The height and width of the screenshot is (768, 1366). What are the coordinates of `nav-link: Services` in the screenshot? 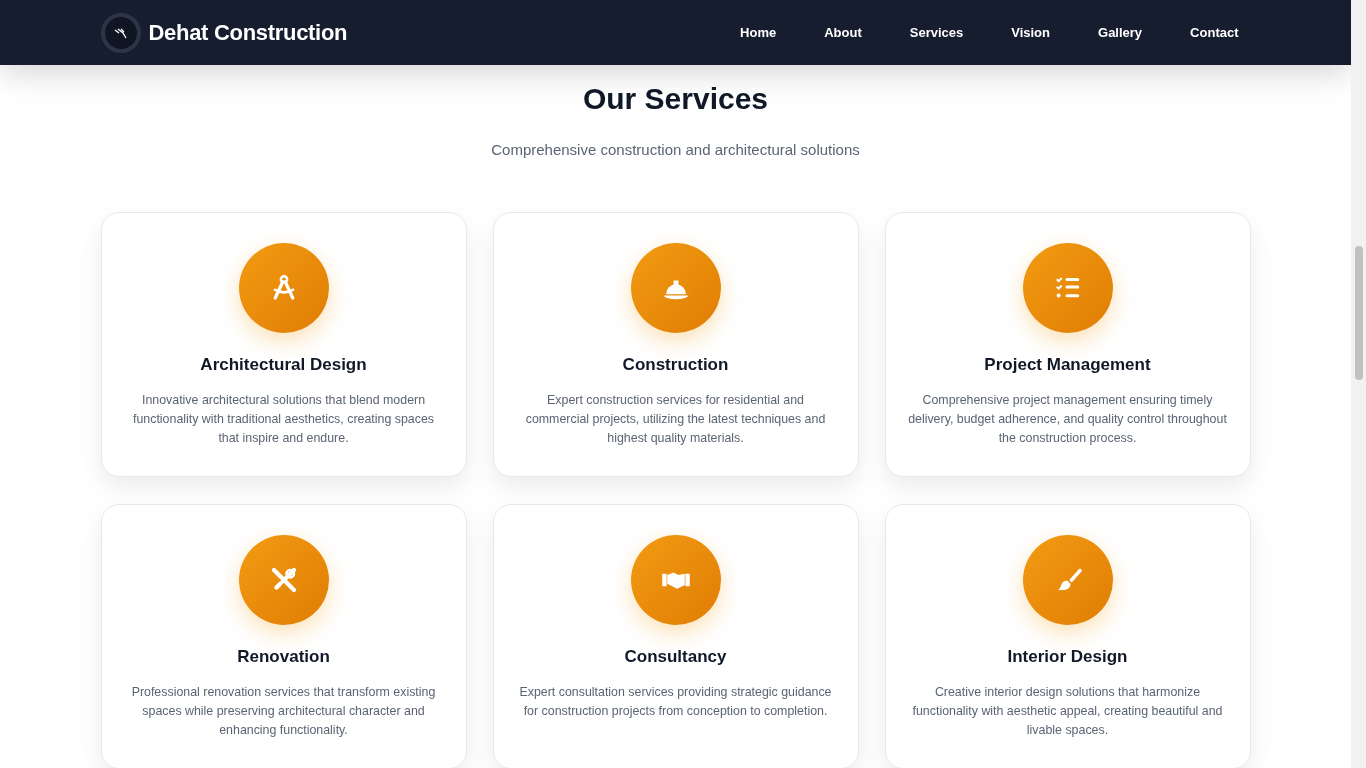 It's located at (936, 32).